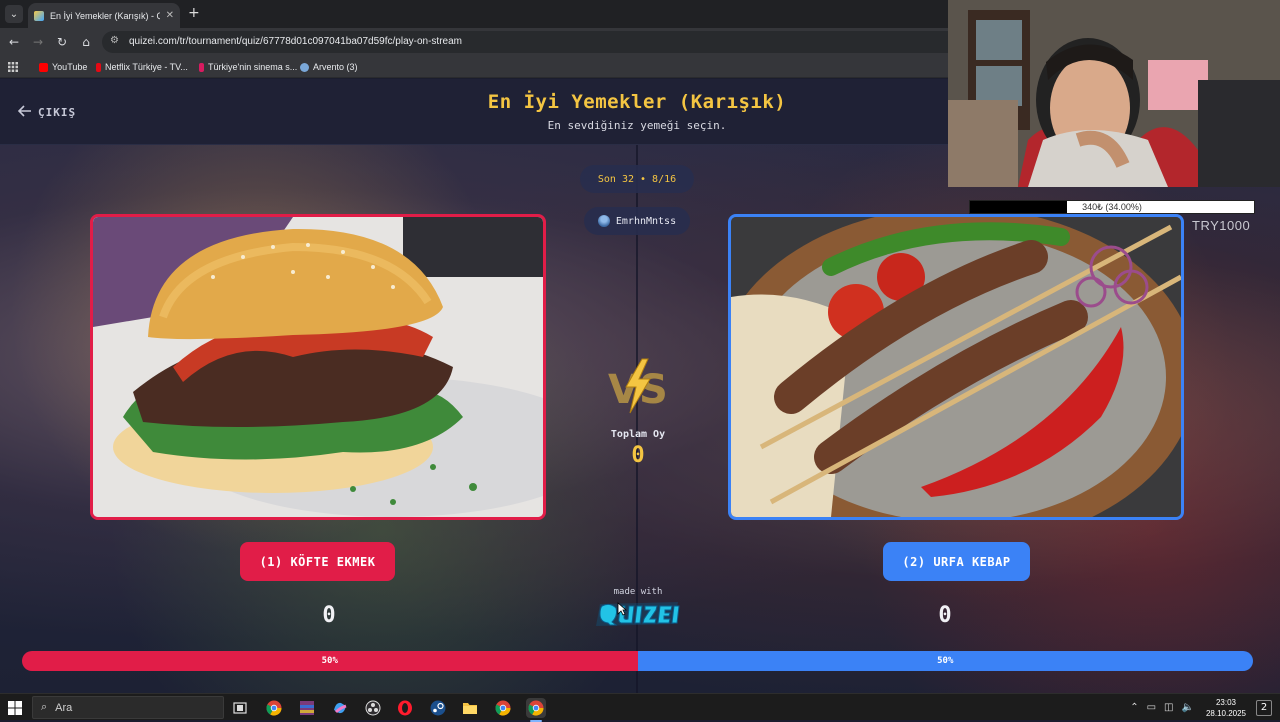  Describe the element at coordinates (646, 221) in the screenshot. I see `username: EmrhnMntss` at that location.